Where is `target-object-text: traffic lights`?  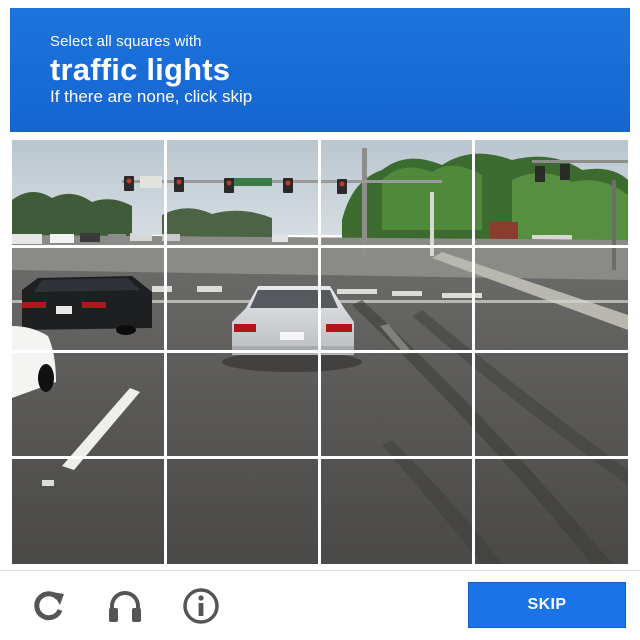 target-object-text: traffic lights is located at coordinates (140, 69).